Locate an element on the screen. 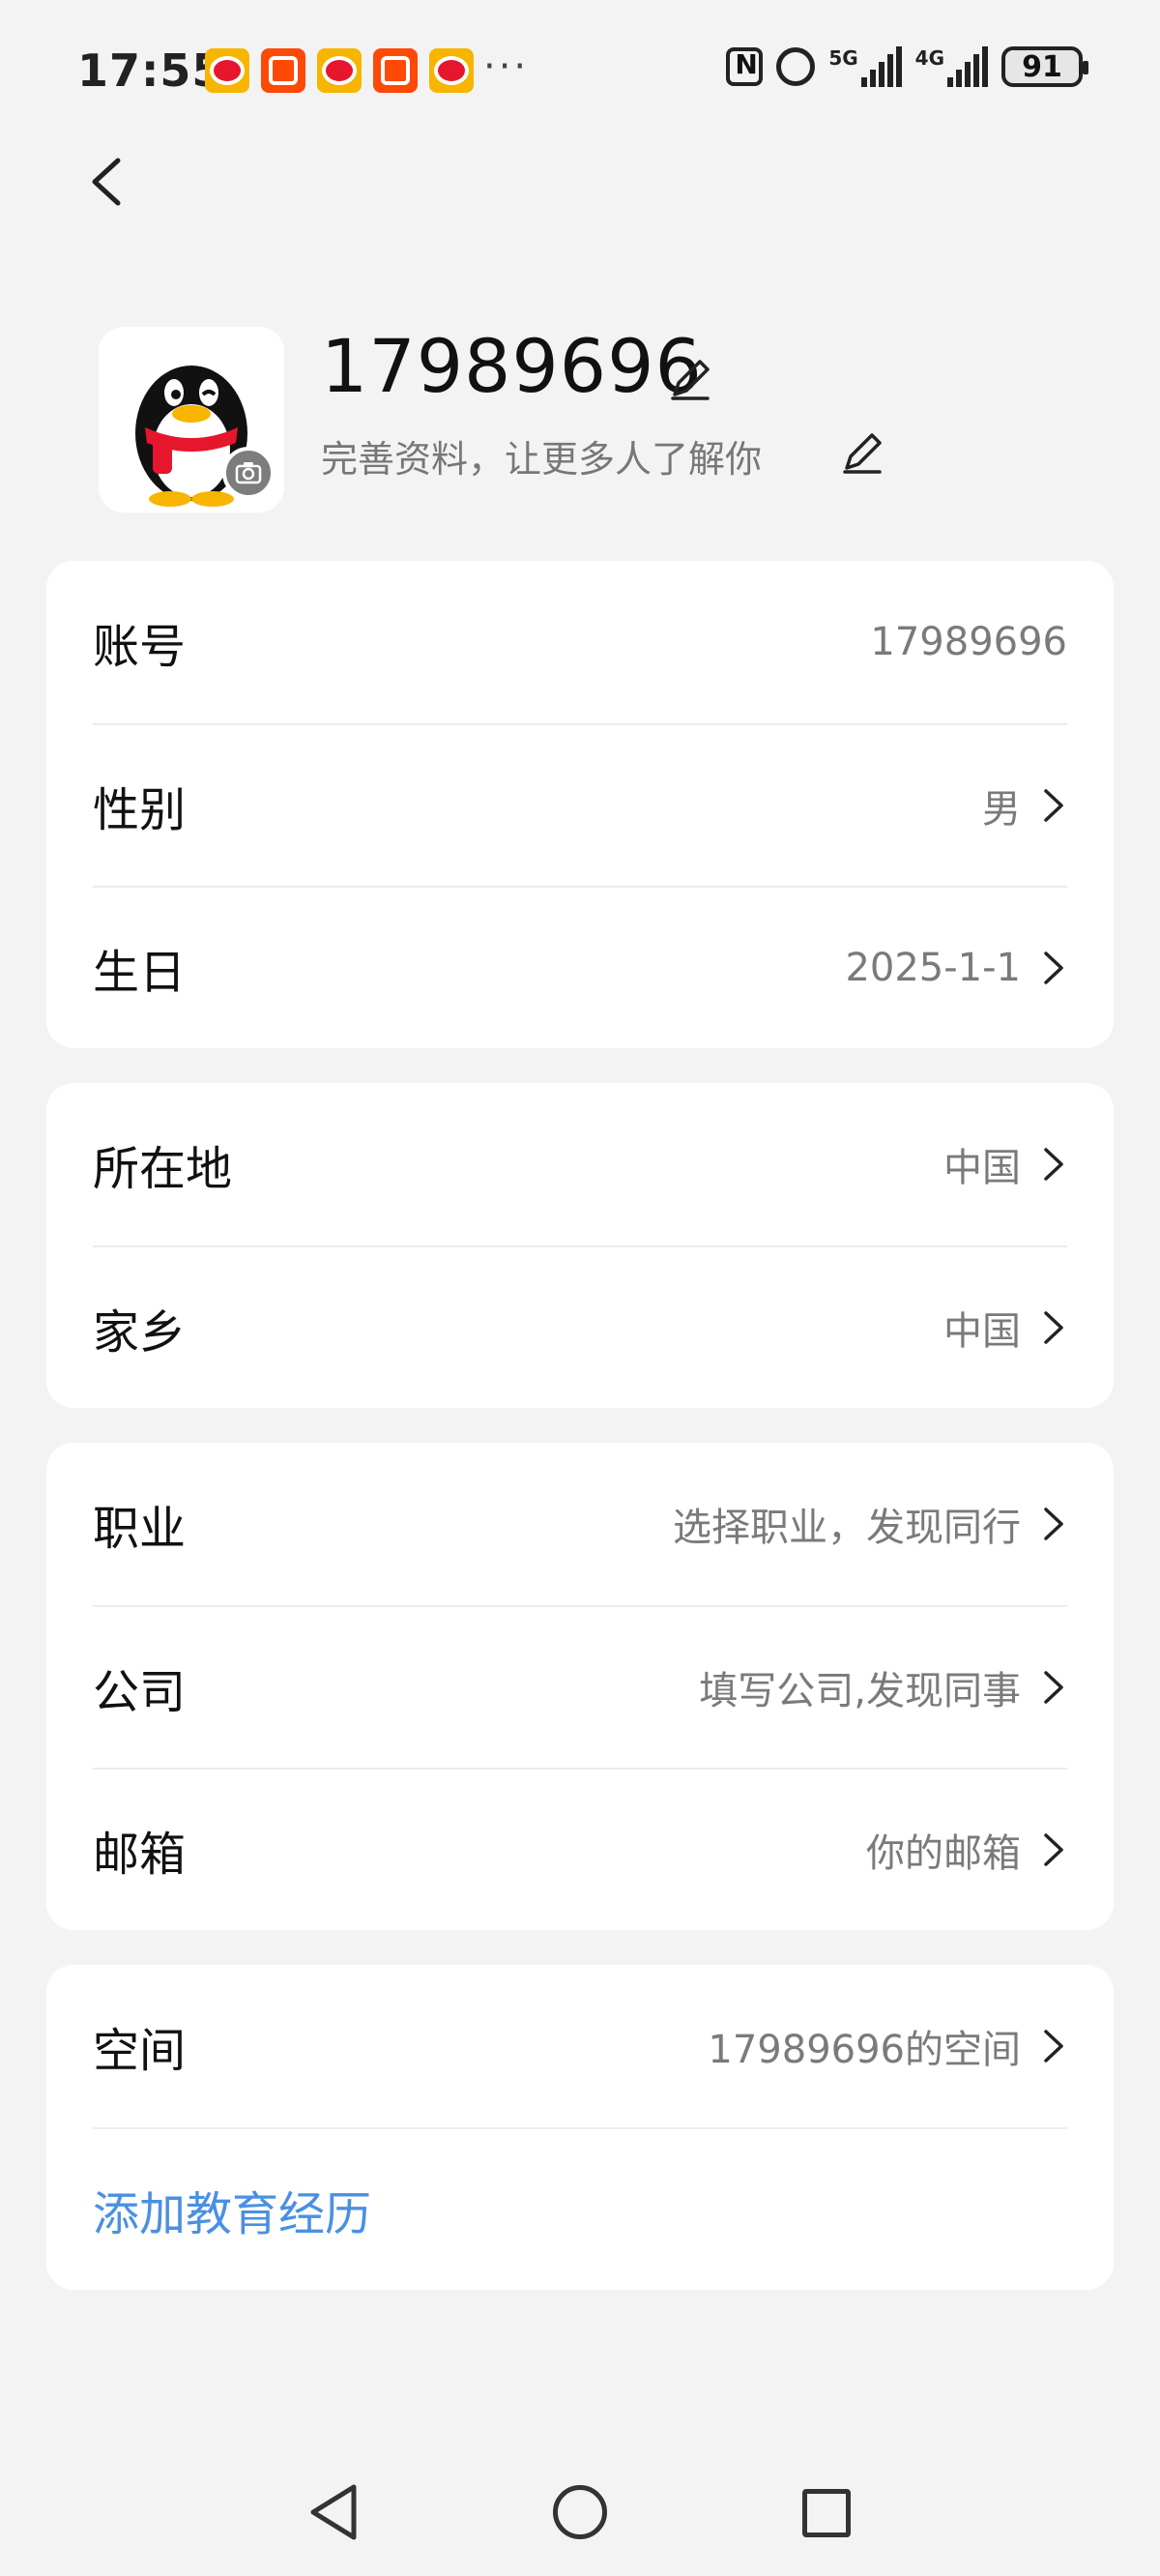  nav-home-button is located at coordinates (580, 2512).